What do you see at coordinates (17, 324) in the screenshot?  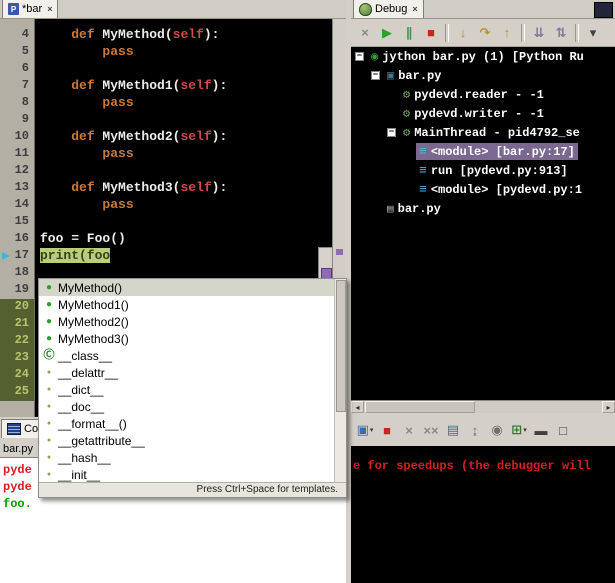 I see `line-number: 21` at bounding box center [17, 324].